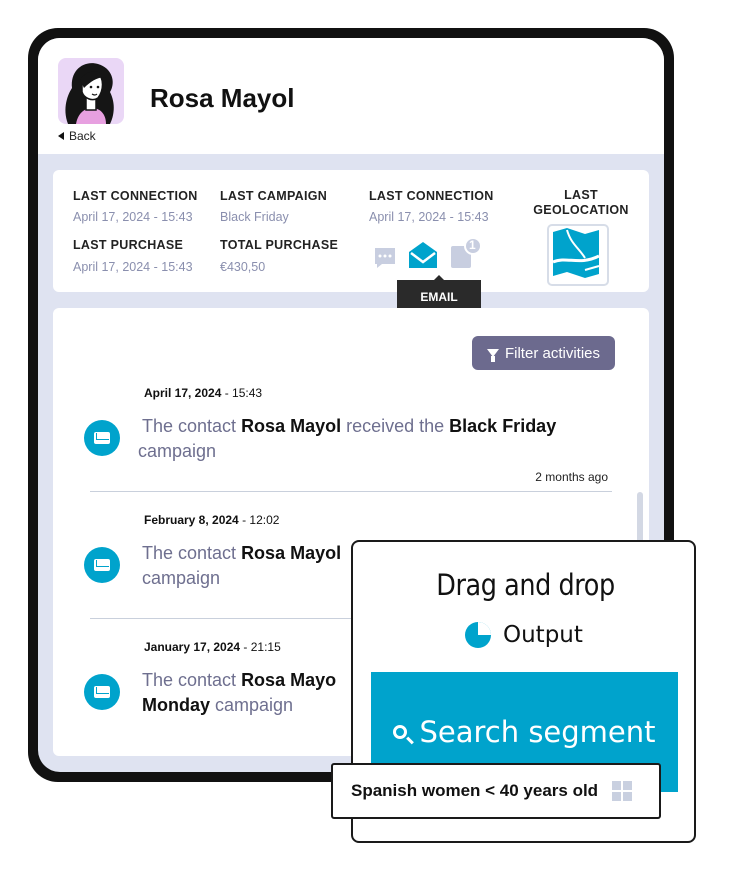 This screenshot has height=872, width=734. I want to click on contact-header: Back Rosa Mayol, so click(351, 96).